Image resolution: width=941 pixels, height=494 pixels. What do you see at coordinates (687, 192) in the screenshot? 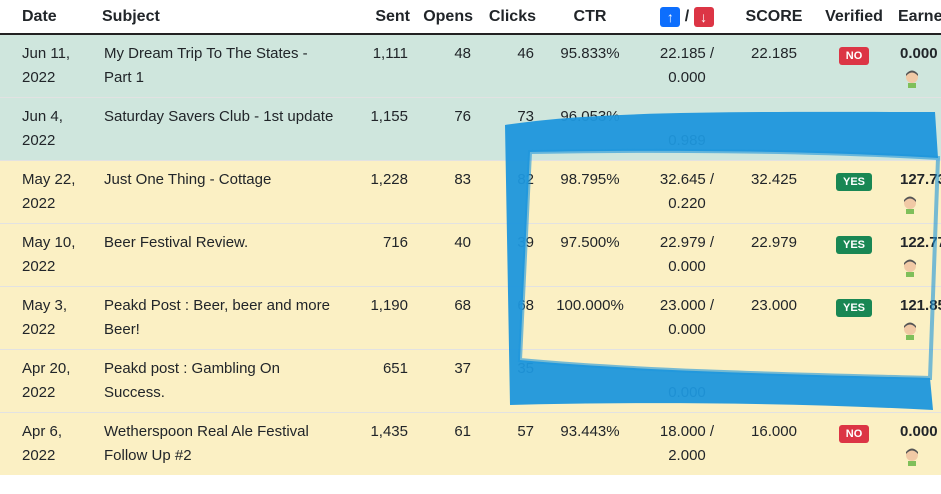
I see `cell-updown: 32.645 / 0.220` at bounding box center [687, 192].